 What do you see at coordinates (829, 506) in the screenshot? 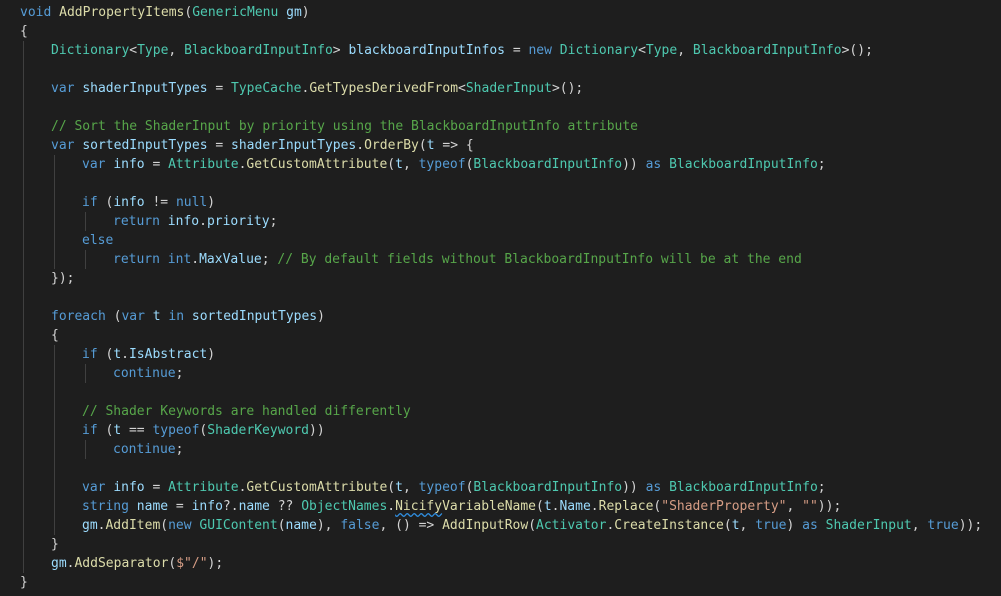
I see `code-token: ));` at bounding box center [829, 506].